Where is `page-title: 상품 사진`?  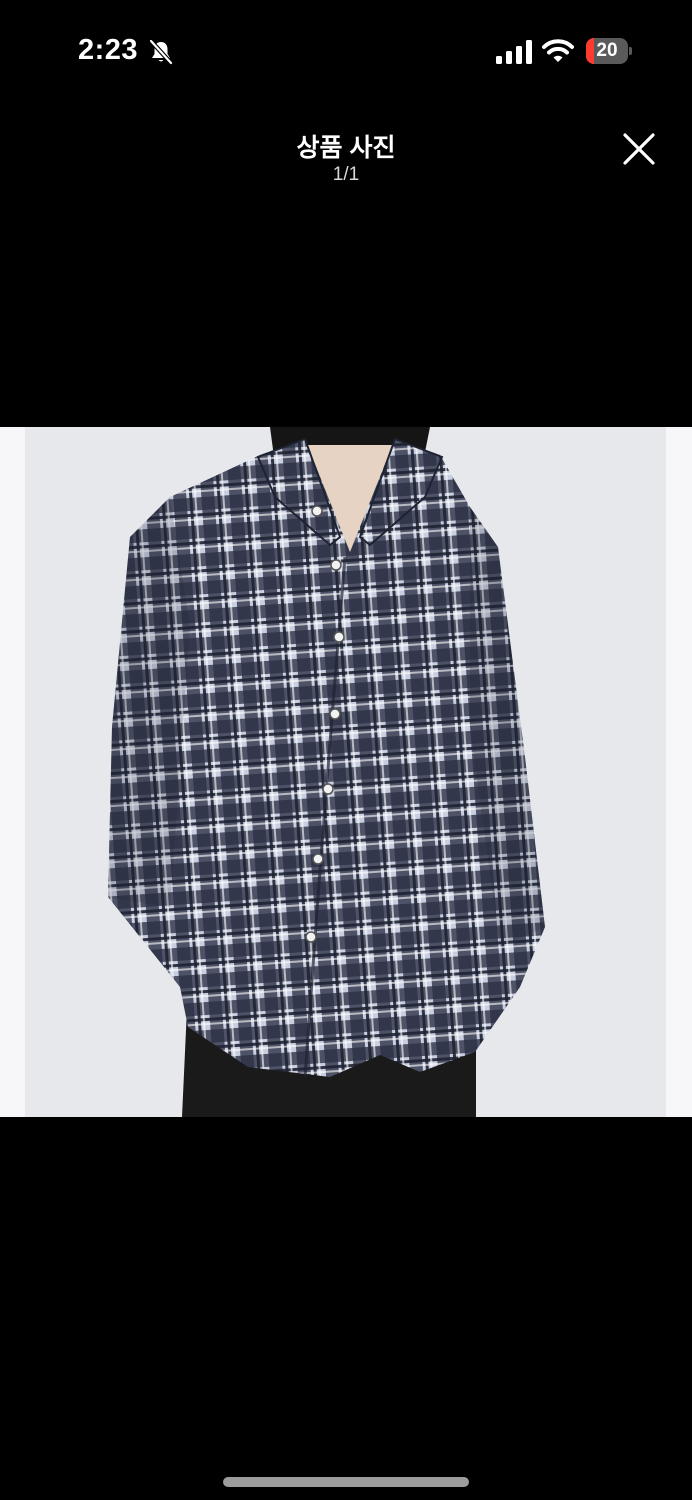 page-title: 상품 사진 is located at coordinates (346, 148).